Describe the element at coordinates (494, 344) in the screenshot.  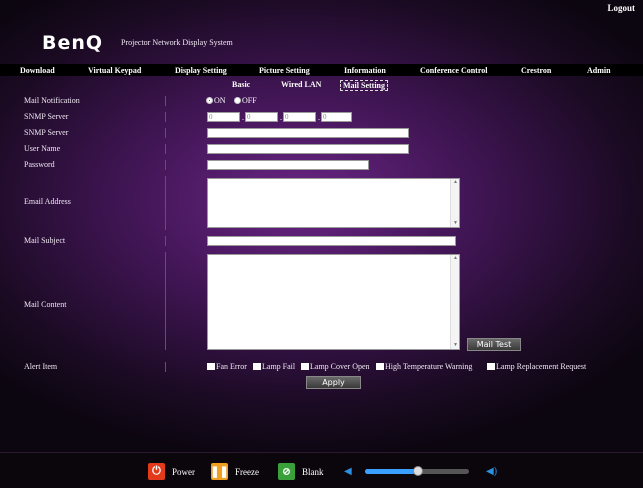
I see `mail-test-button: Mail Test` at that location.